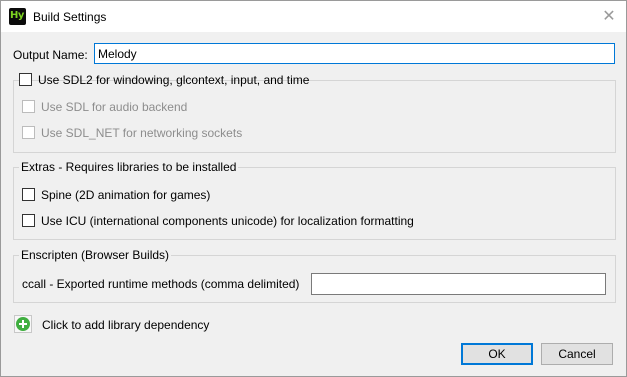 This screenshot has height=377, width=627. What do you see at coordinates (70, 17) in the screenshot?
I see `window-title: Build Settings` at bounding box center [70, 17].